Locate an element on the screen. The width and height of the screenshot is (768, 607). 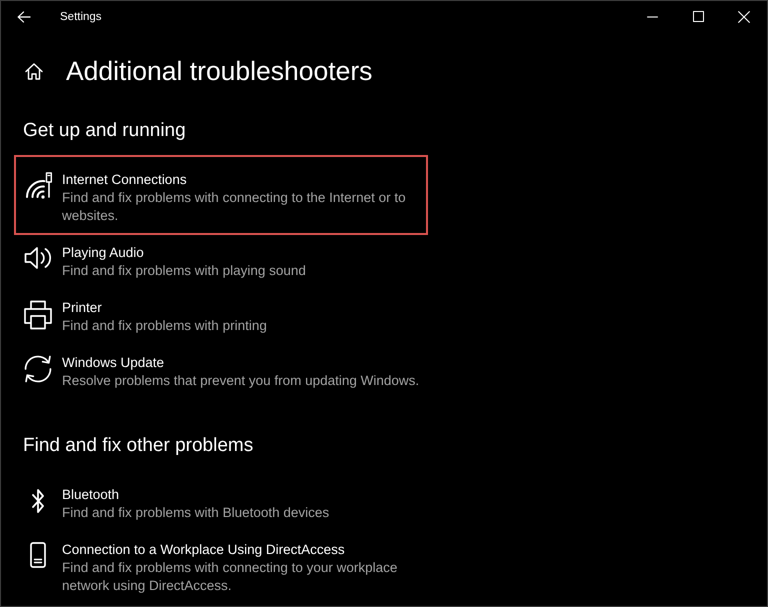
home-icon is located at coordinates (34, 71).